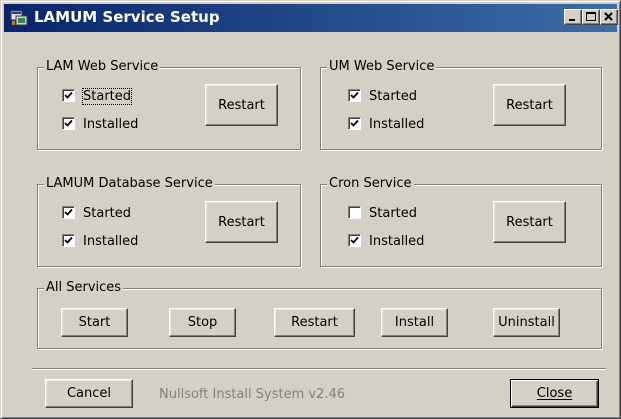  What do you see at coordinates (19, 18) in the screenshot?
I see `installer-icon` at bounding box center [19, 18].